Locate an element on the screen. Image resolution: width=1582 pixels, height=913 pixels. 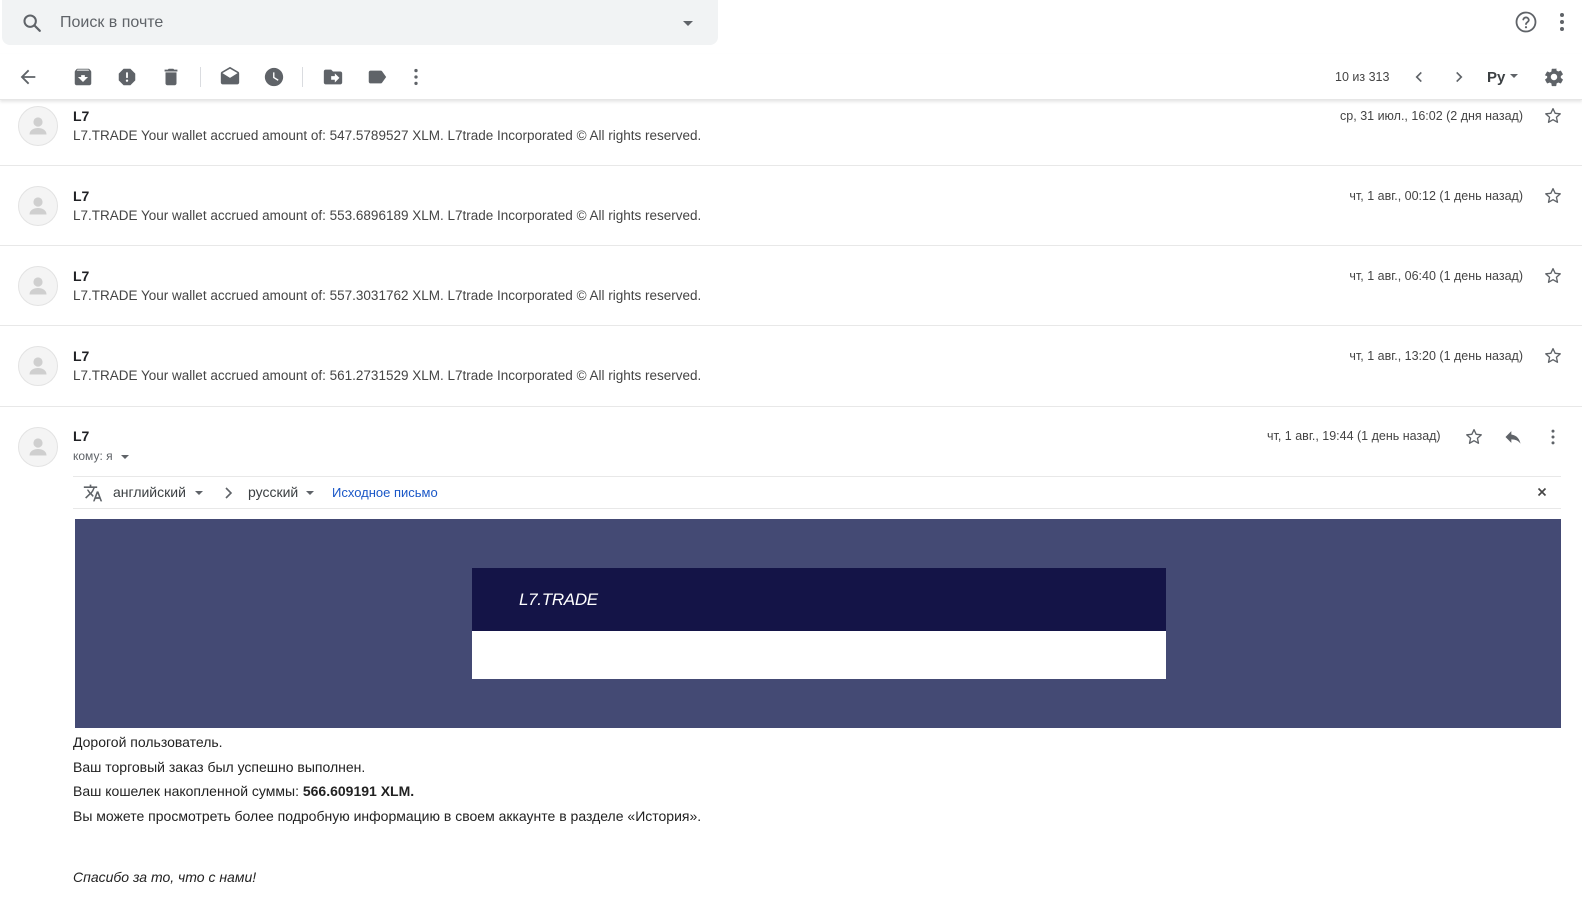
recipient-details-dropdown-icon is located at coordinates (125, 457).